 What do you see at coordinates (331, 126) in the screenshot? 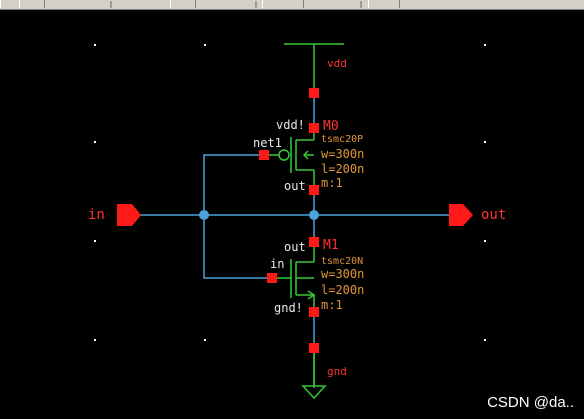
I see `pmos-instance-name: M0` at bounding box center [331, 126].